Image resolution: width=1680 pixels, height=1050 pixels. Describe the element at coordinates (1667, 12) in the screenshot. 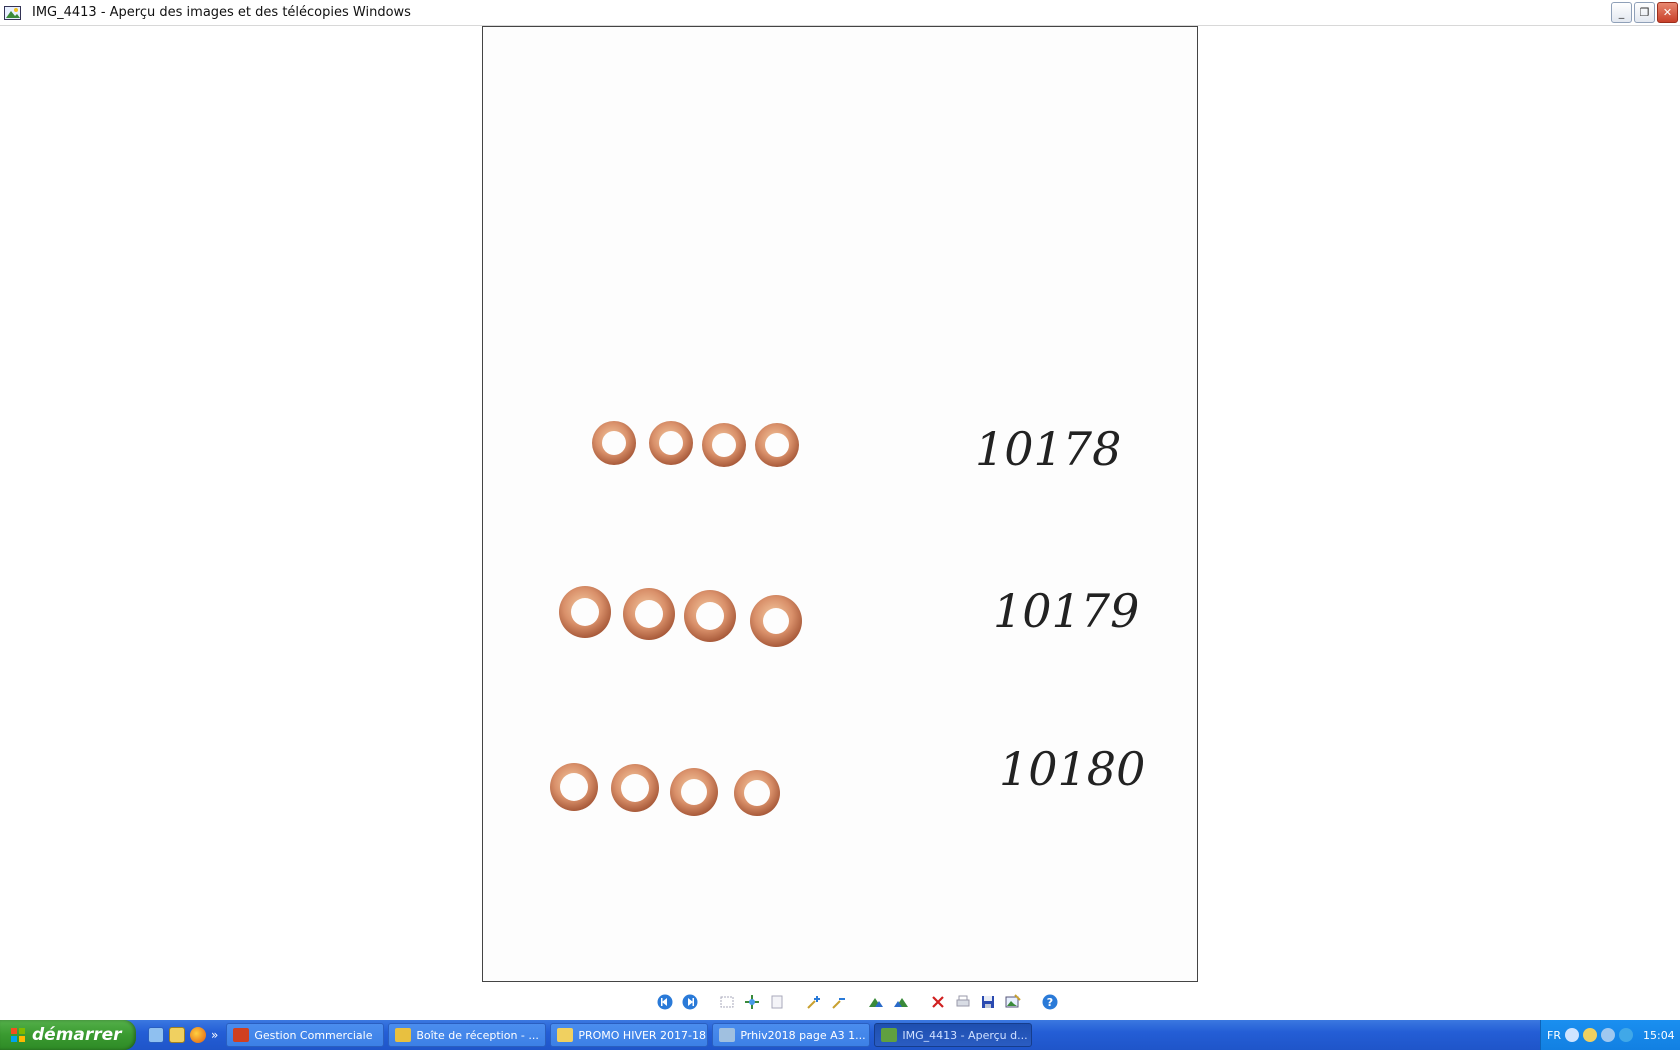

I see `close-button: ✕` at that location.